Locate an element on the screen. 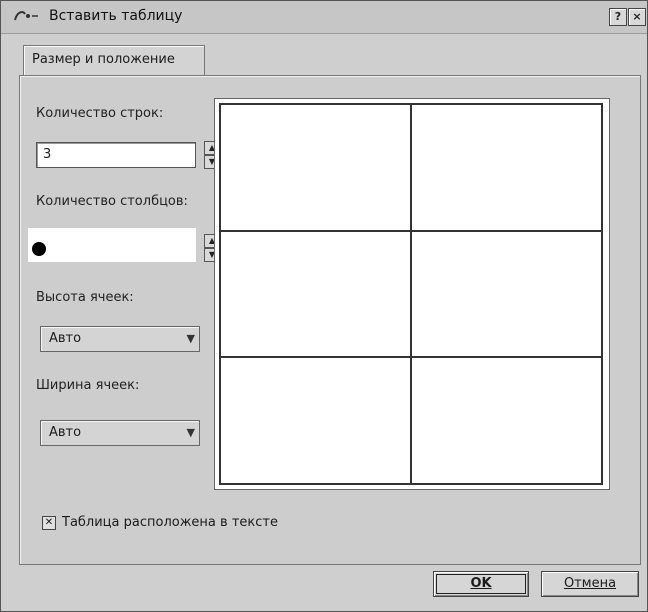 The image size is (648, 612). cell-height-value: Авто is located at coordinates (65, 338).